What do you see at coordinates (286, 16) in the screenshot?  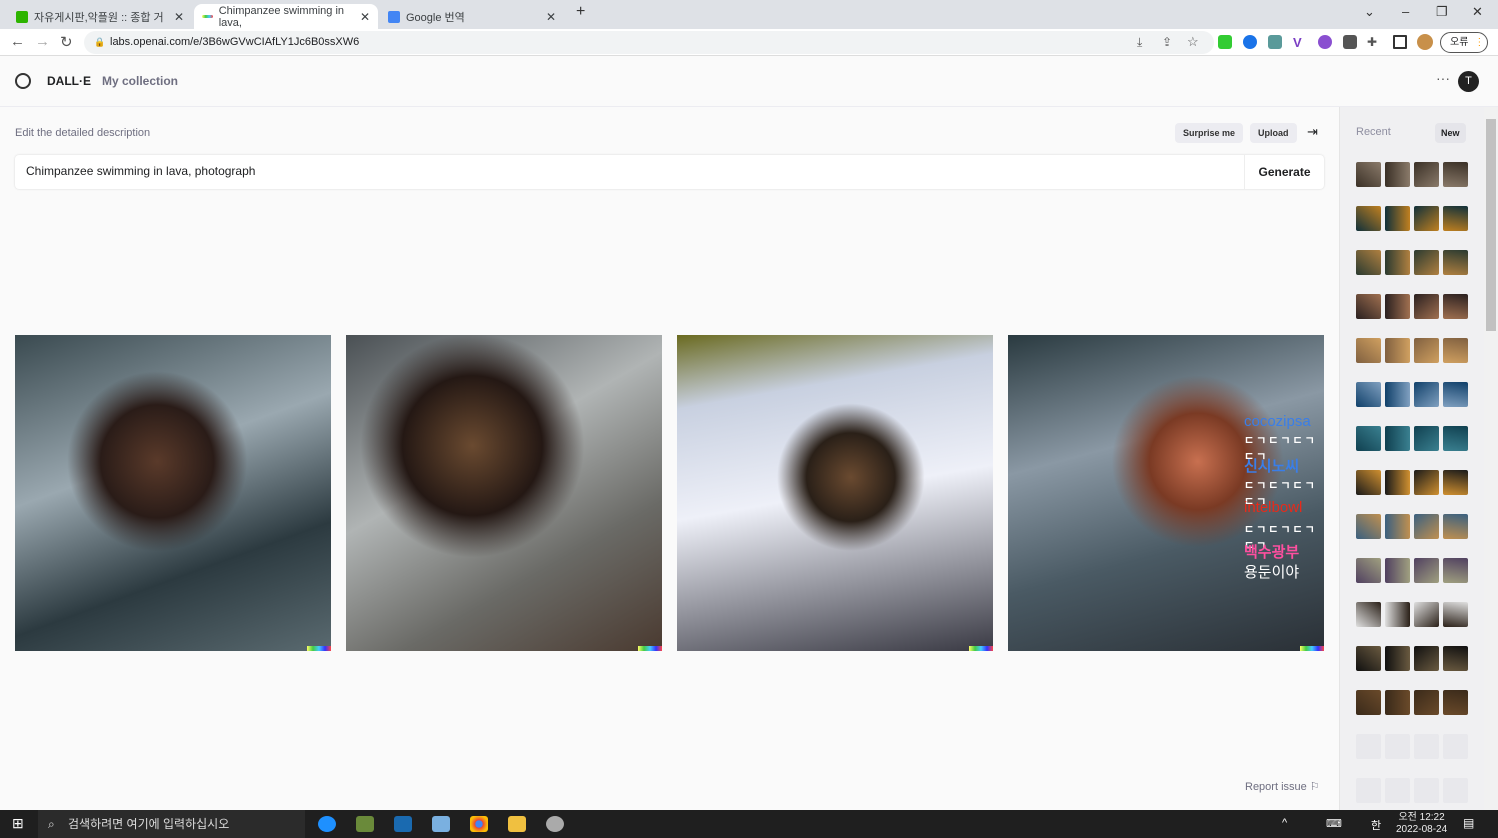 I see `tab-dalle: Chimpanzee swimming in lava, ✕` at bounding box center [286, 16].